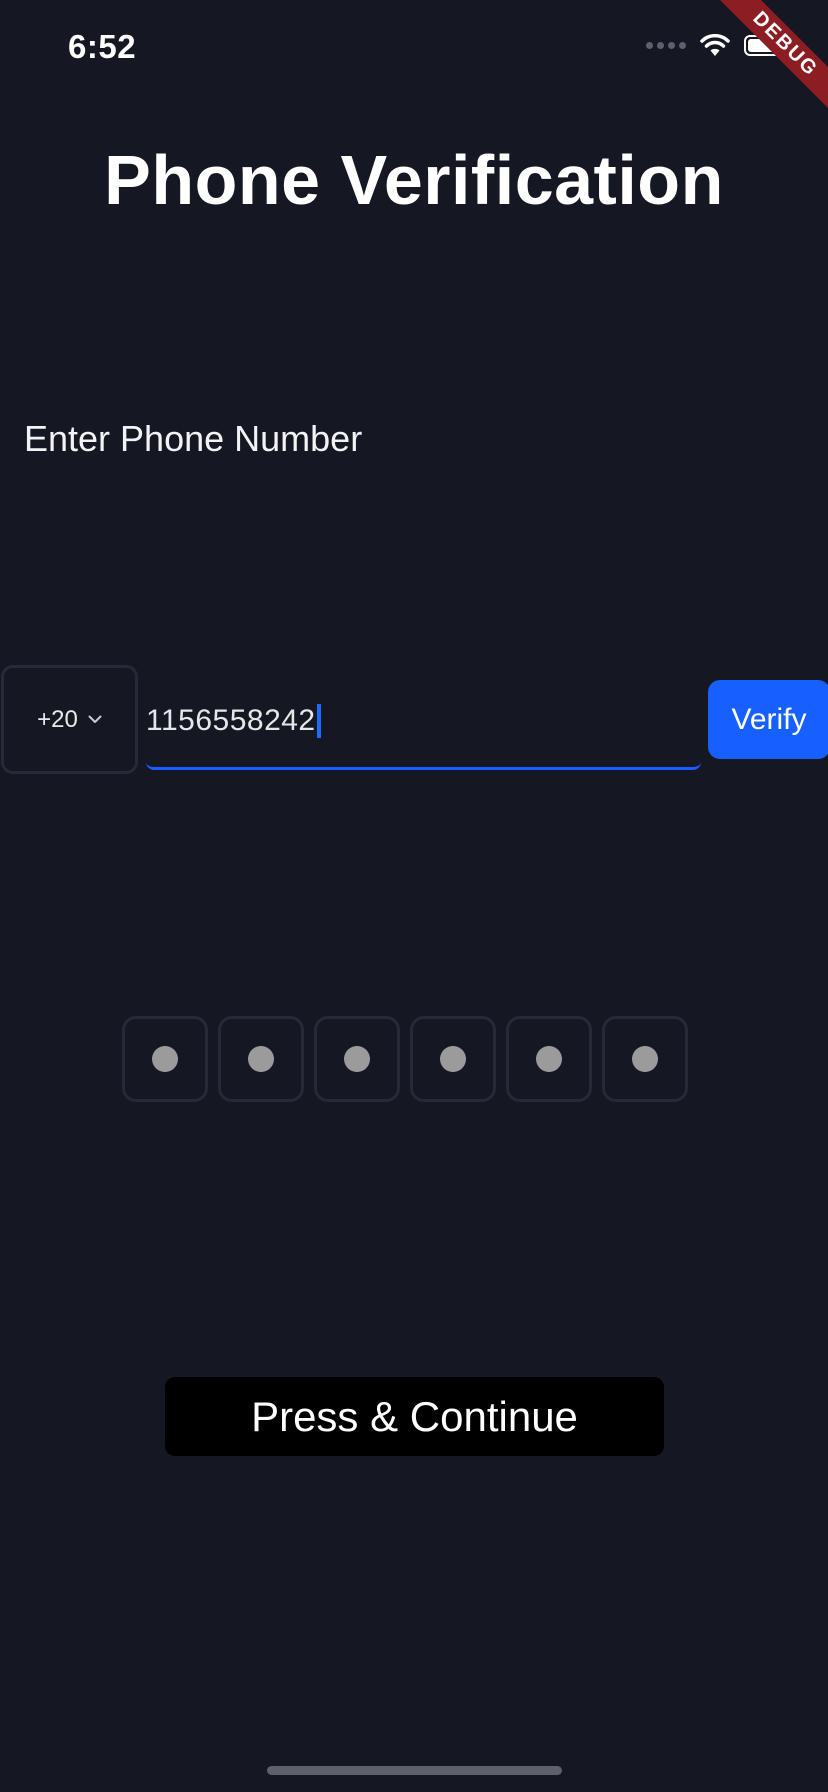 This screenshot has width=828, height=1792. Describe the element at coordinates (768, 719) in the screenshot. I see `verify-button: Verify` at that location.